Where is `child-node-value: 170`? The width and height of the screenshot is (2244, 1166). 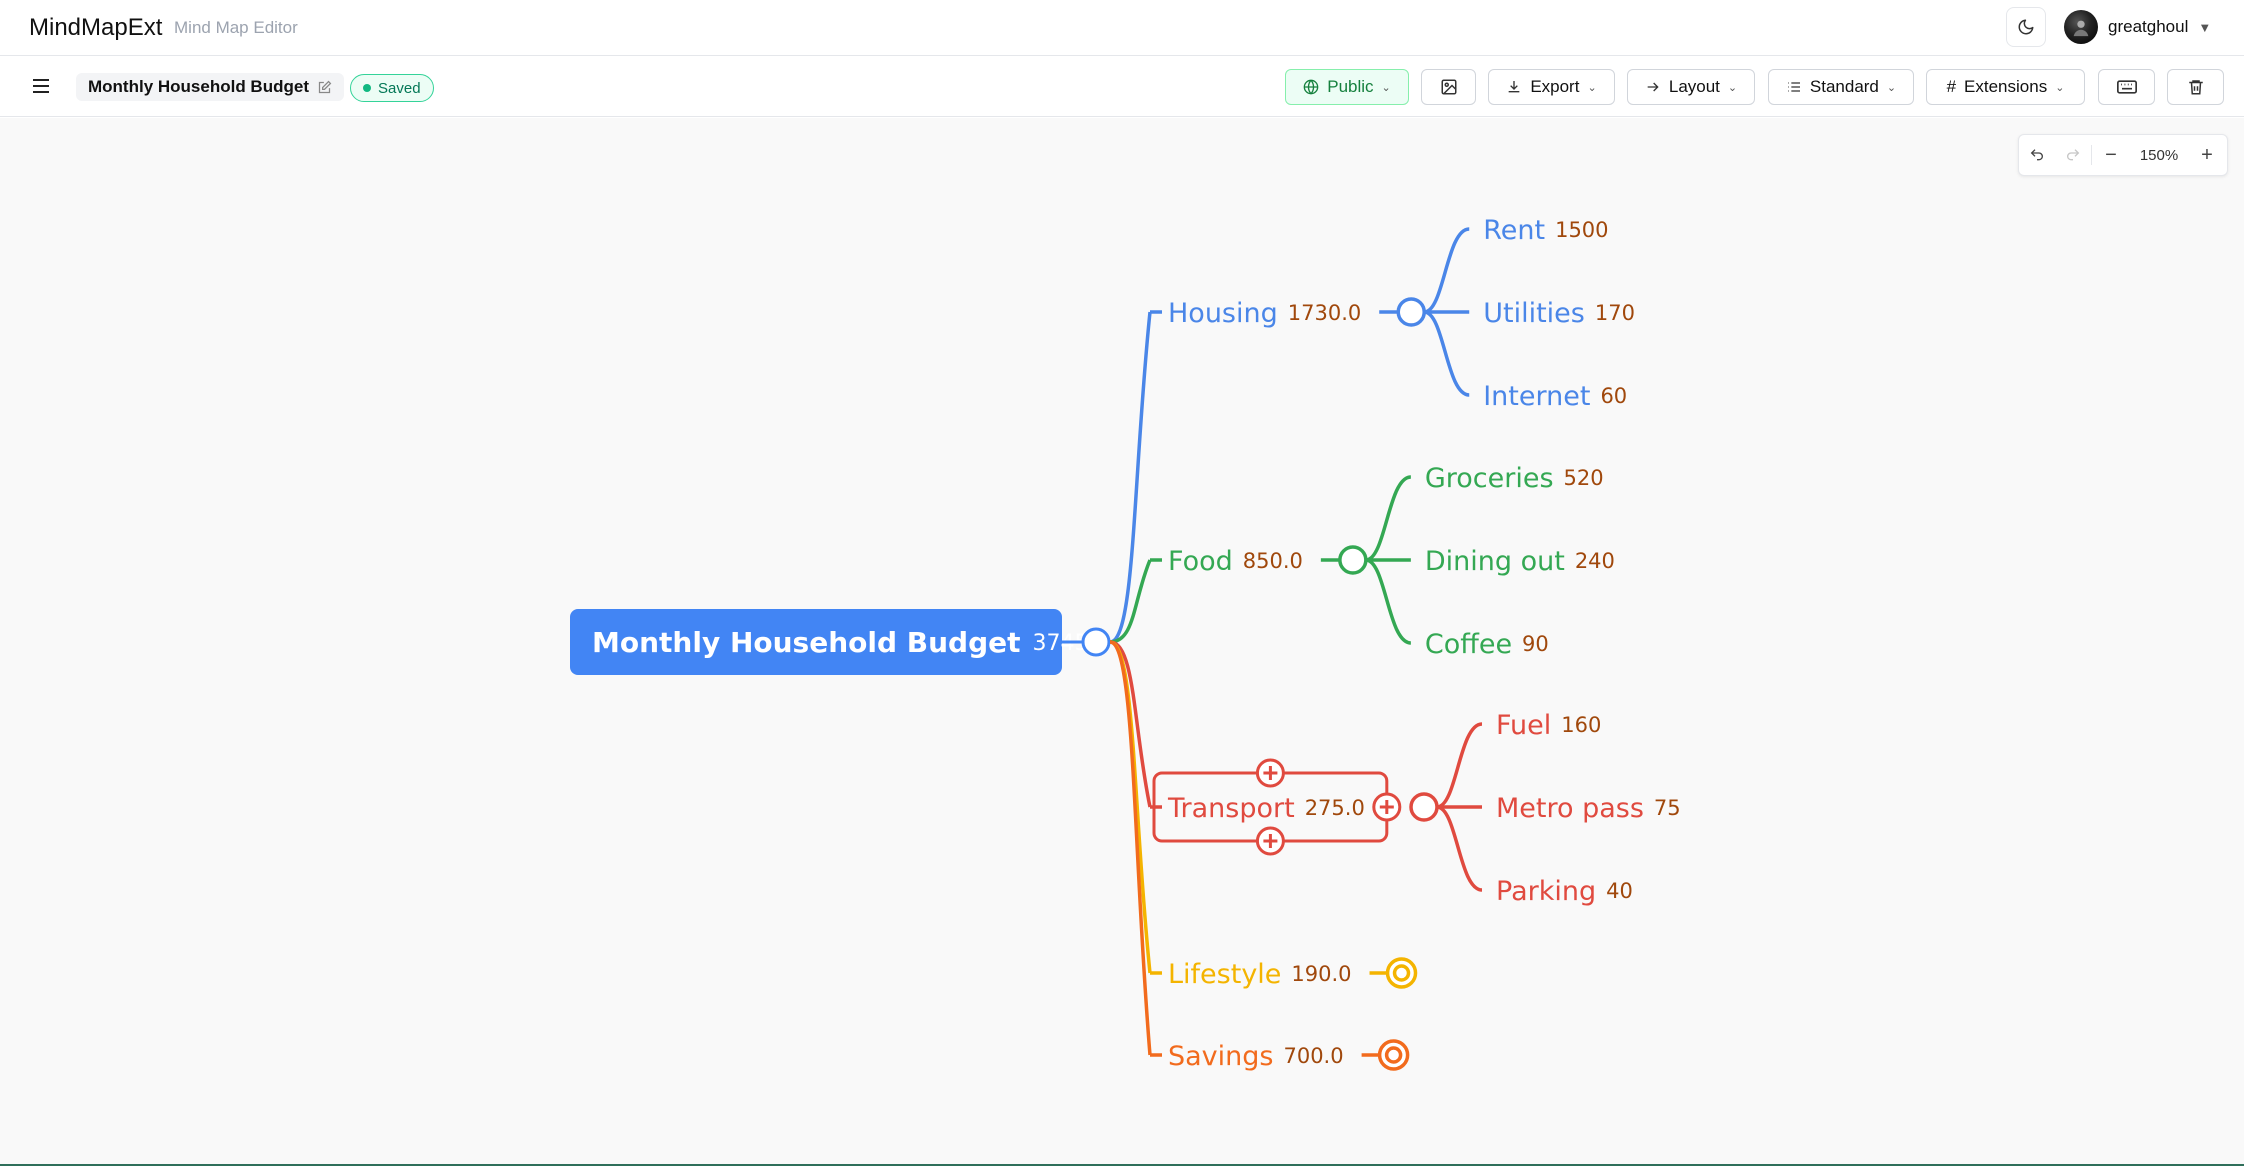 child-node-value: 170 is located at coordinates (1615, 313).